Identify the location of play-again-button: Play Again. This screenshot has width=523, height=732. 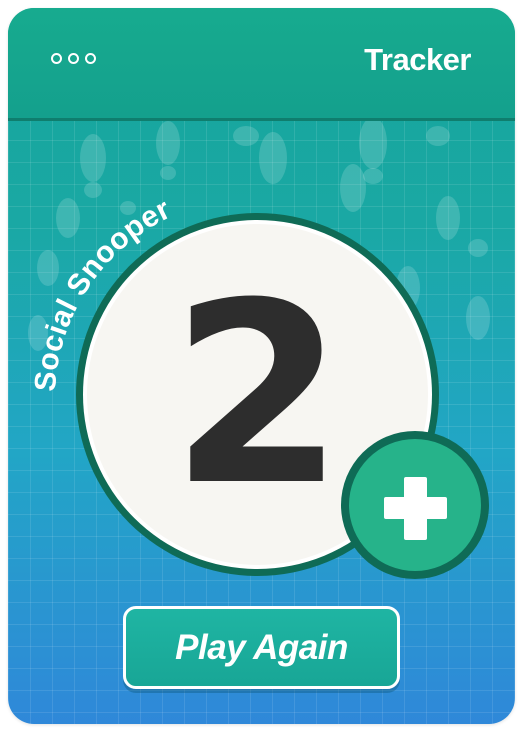
(261, 647).